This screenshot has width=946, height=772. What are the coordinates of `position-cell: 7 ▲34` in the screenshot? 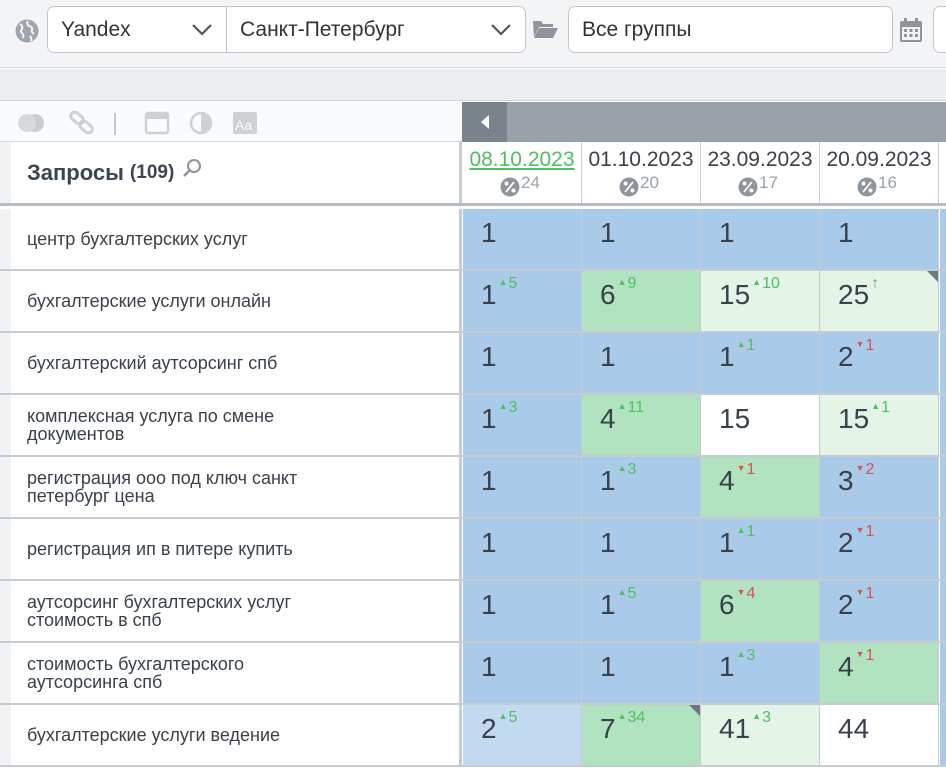 It's located at (641, 735).